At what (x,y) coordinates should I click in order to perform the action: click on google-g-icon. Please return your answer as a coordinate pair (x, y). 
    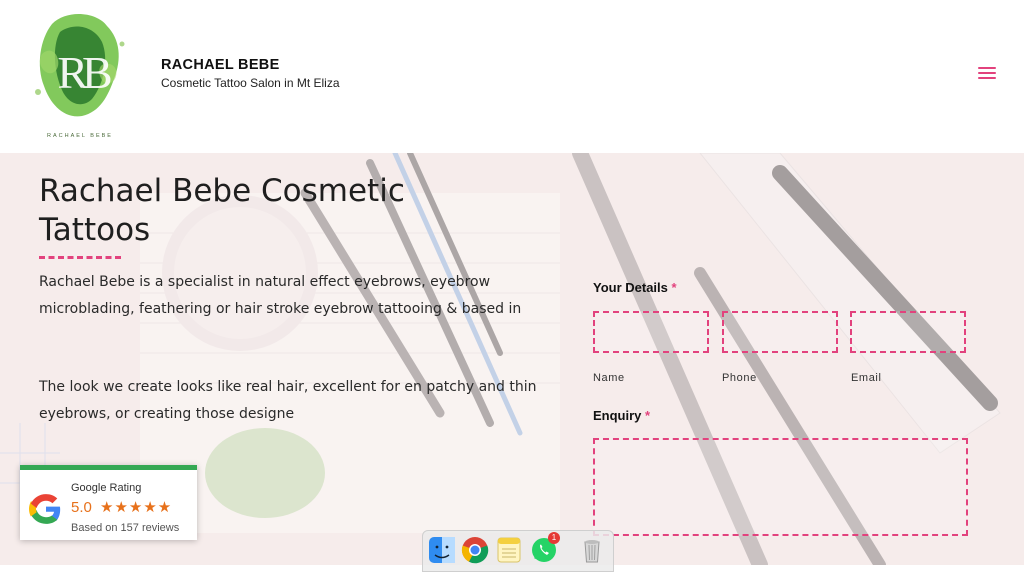
    Looking at the image, I should click on (45, 509).